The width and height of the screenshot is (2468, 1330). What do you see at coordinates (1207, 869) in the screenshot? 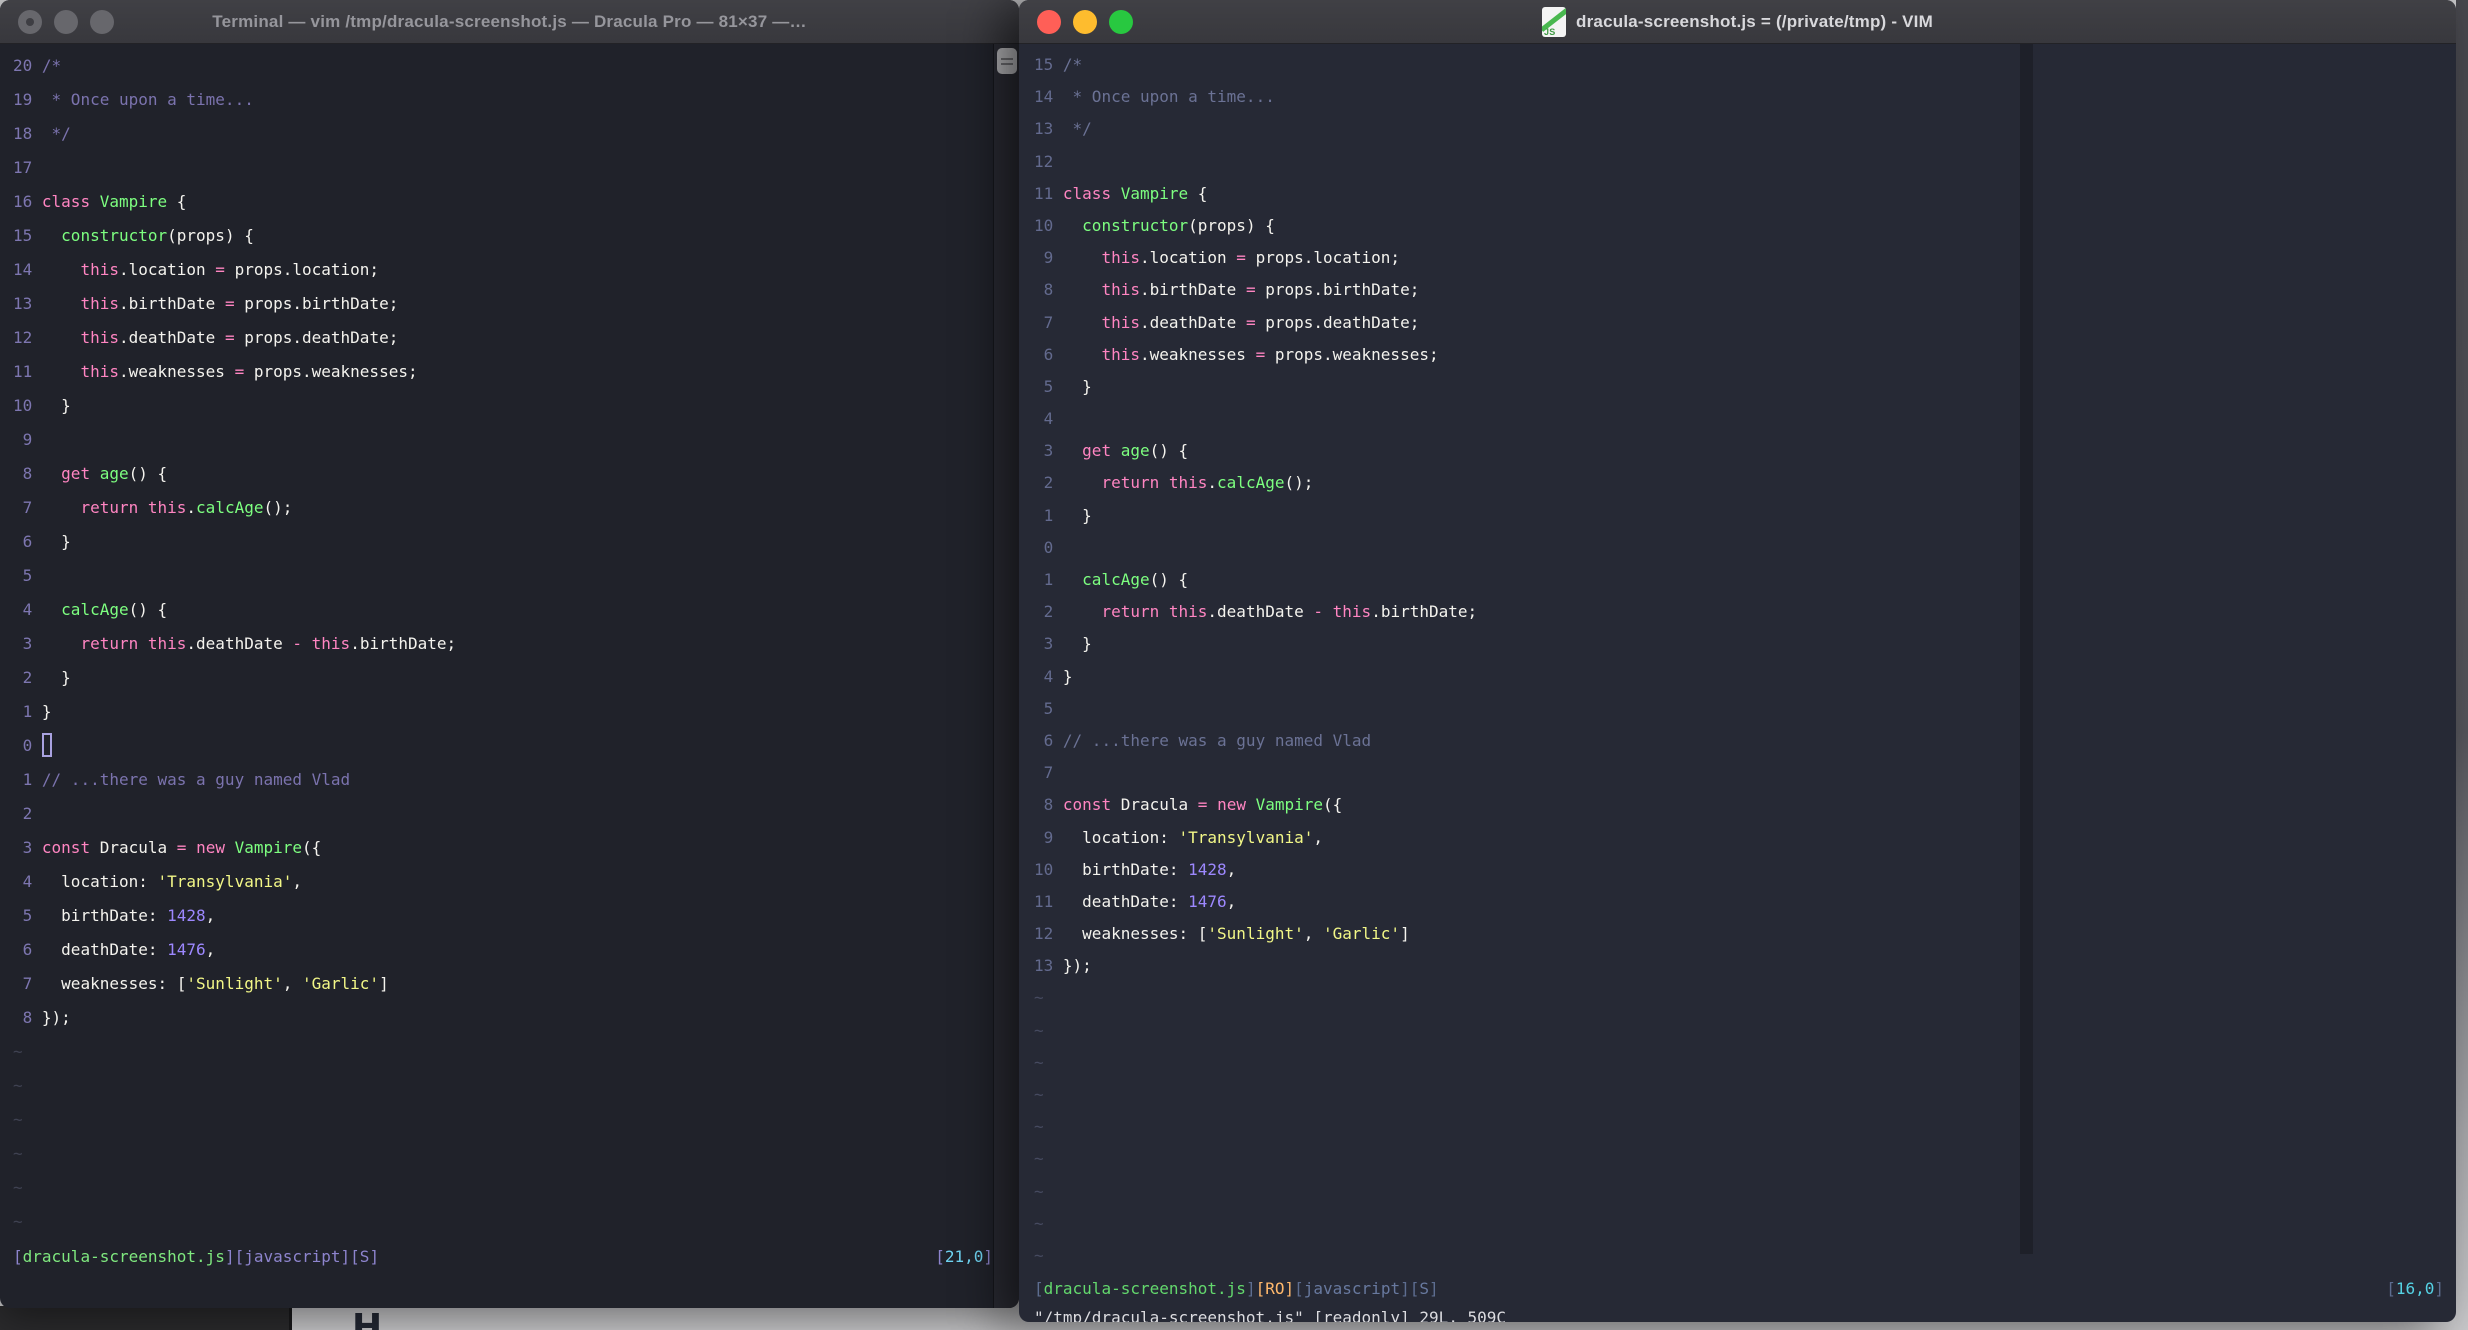
I see `code-token: 1428` at bounding box center [1207, 869].